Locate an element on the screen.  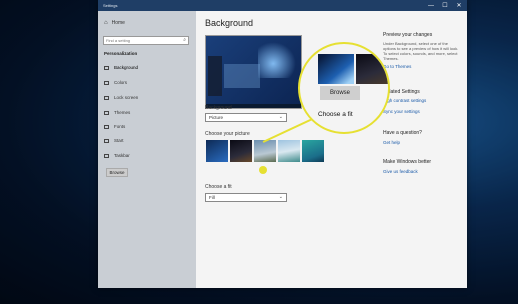
question-heading: Have a question? is located at coordinates (402, 133).